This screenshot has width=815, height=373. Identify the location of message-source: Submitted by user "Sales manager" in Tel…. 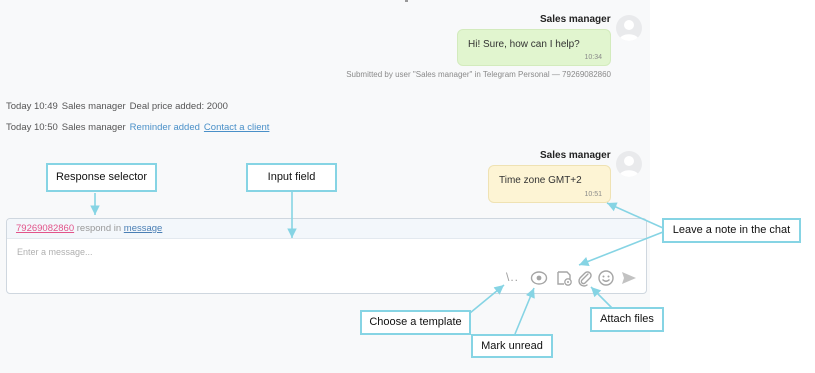
(478, 74).